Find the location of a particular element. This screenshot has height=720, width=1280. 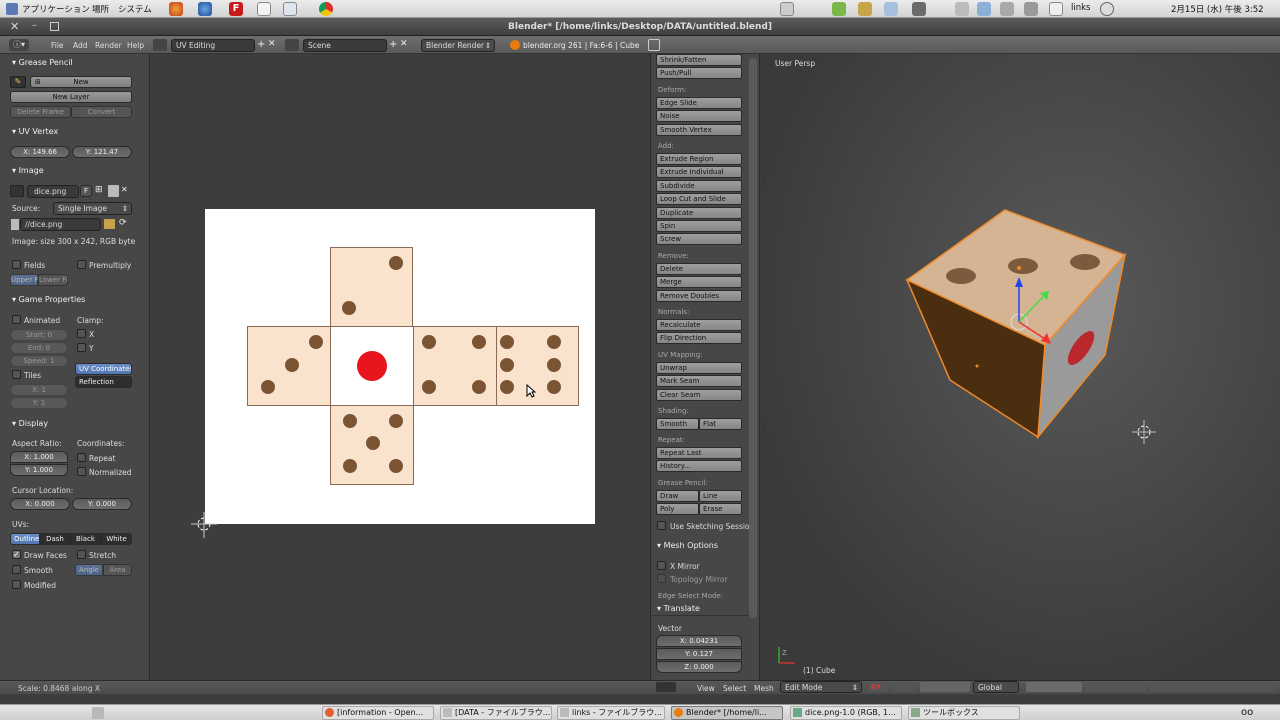

vector-x-field: X: 0.04231 is located at coordinates (699, 641).